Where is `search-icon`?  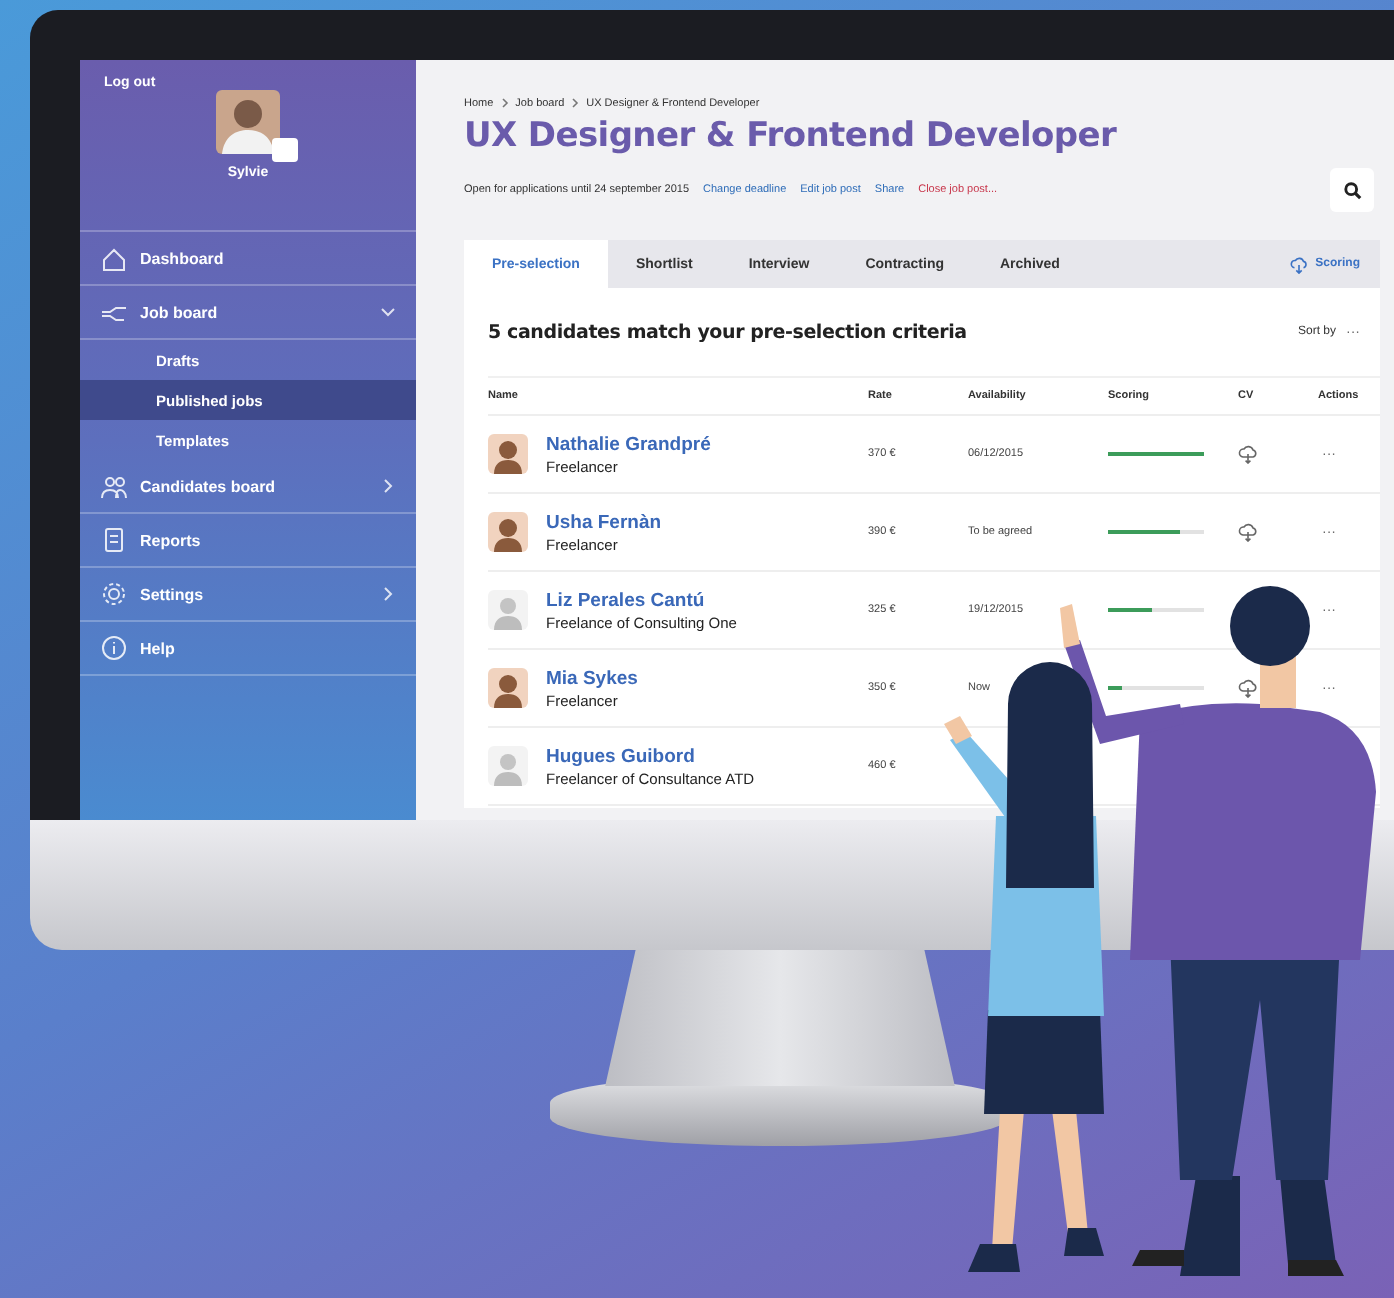 search-icon is located at coordinates (1352, 190).